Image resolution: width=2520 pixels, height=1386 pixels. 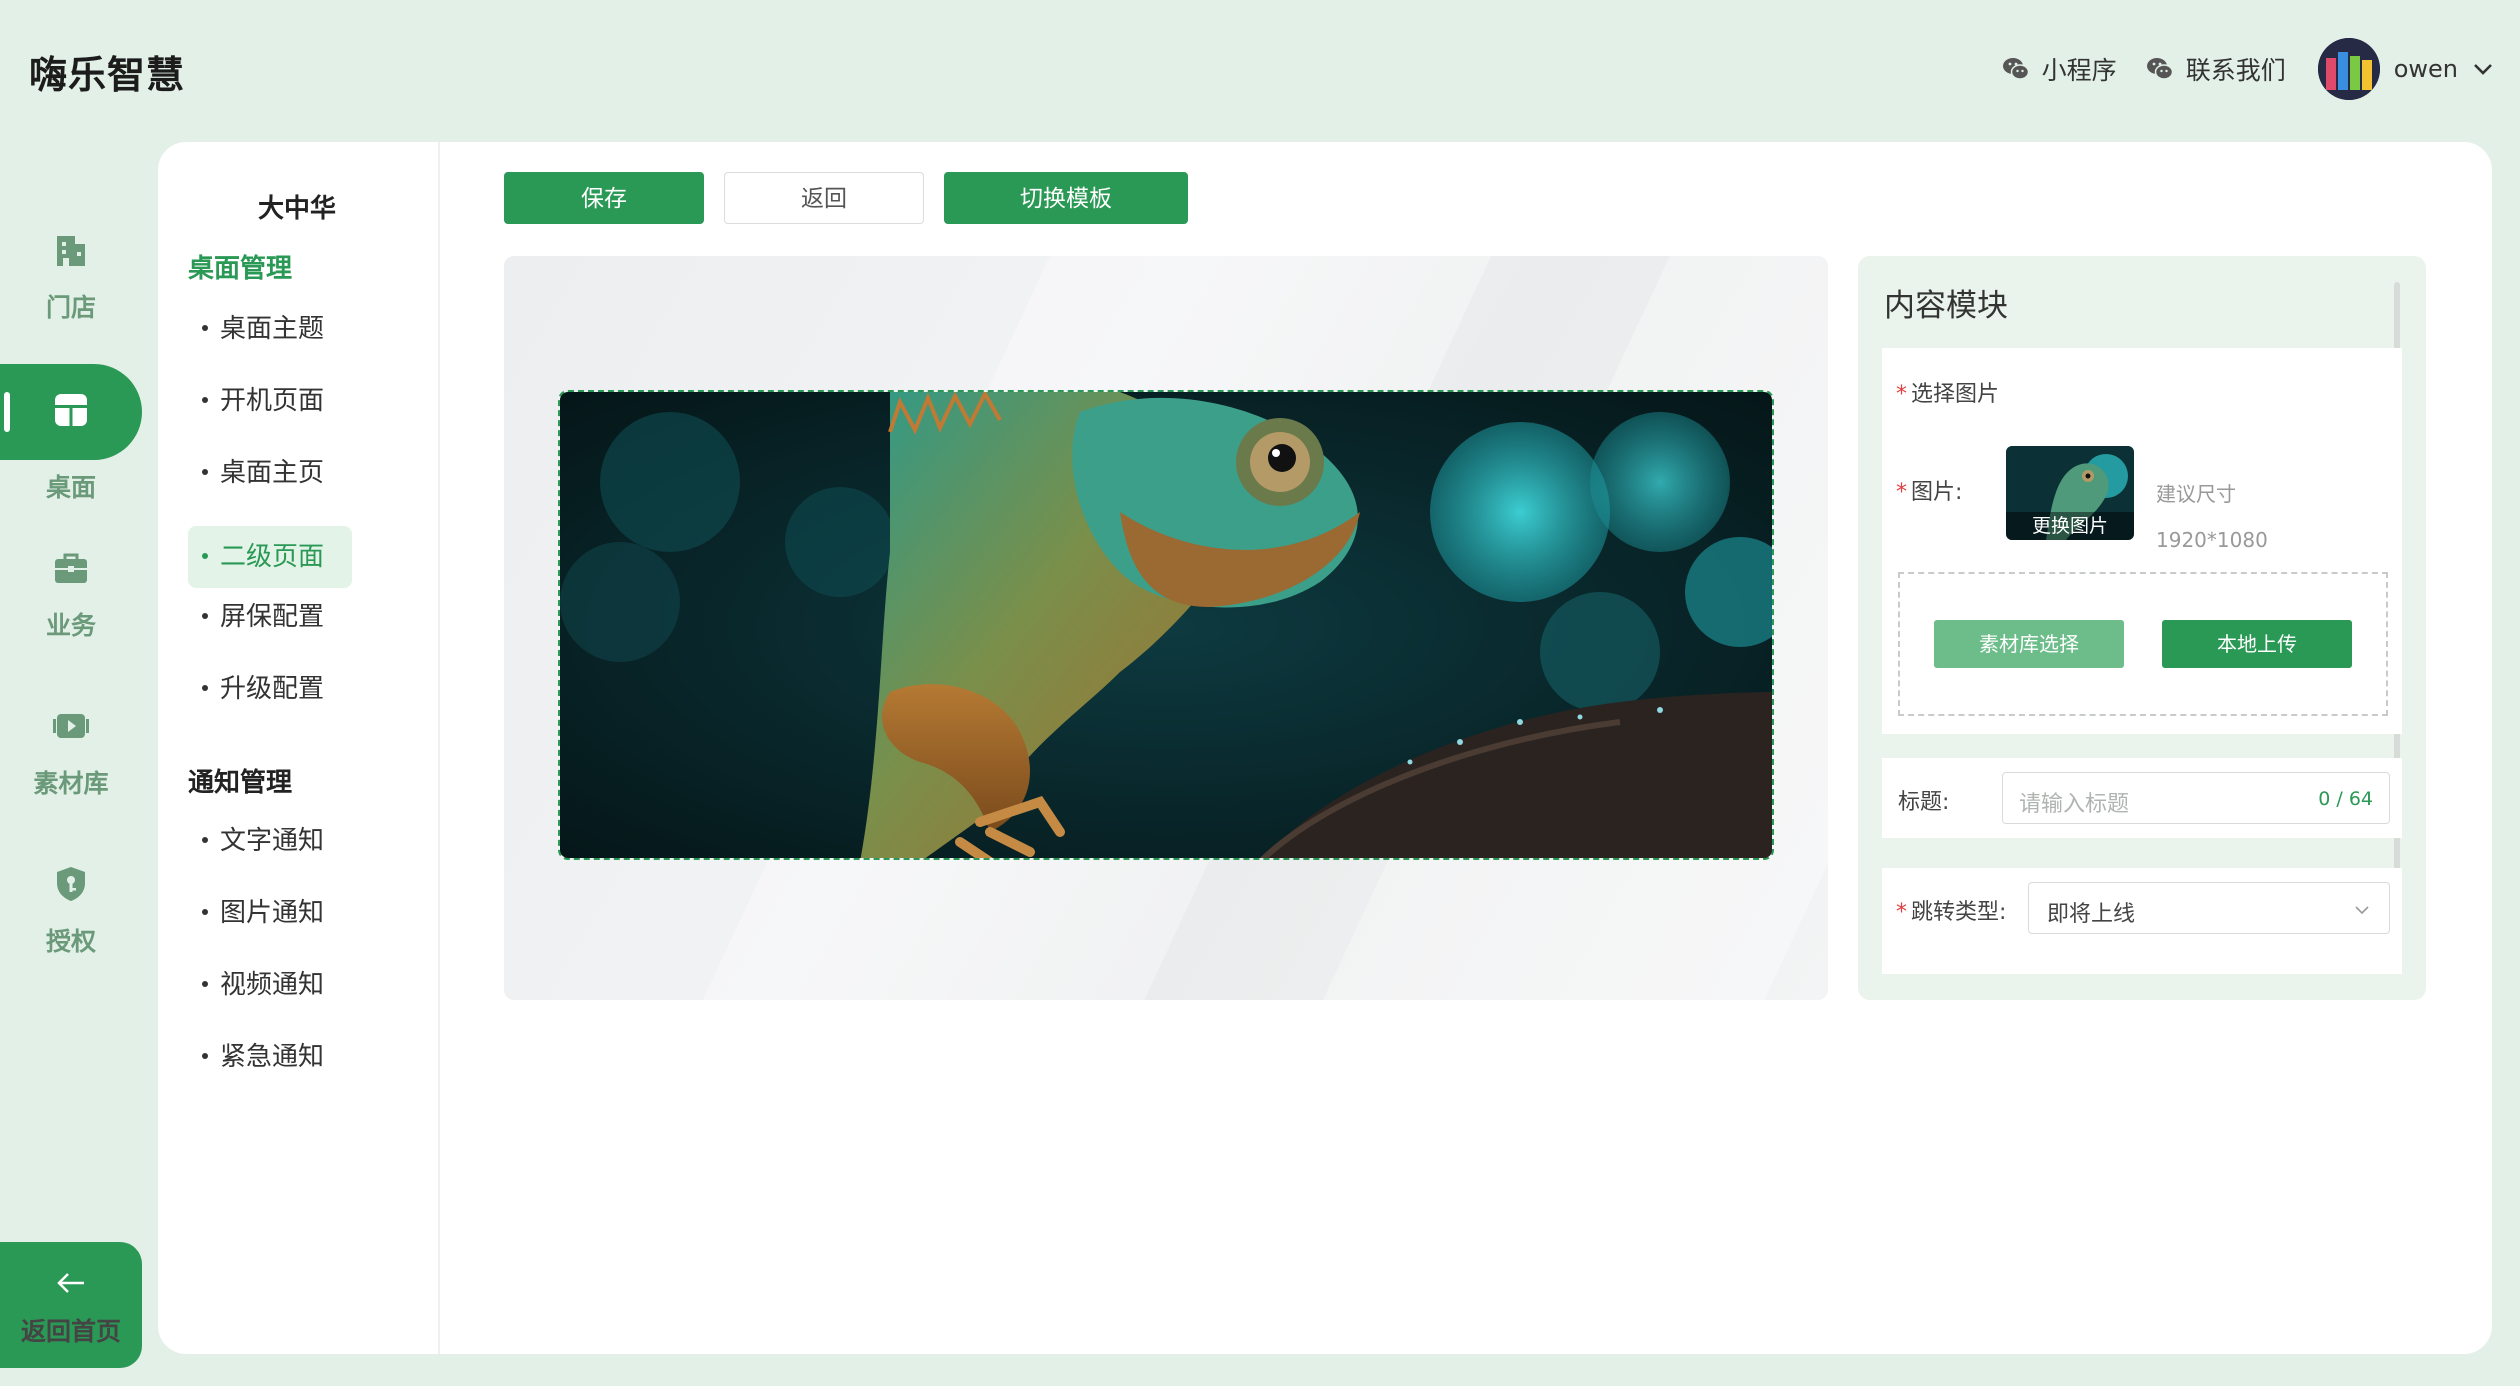 I want to click on nav-item-label: 升级配置, so click(x=272, y=689).